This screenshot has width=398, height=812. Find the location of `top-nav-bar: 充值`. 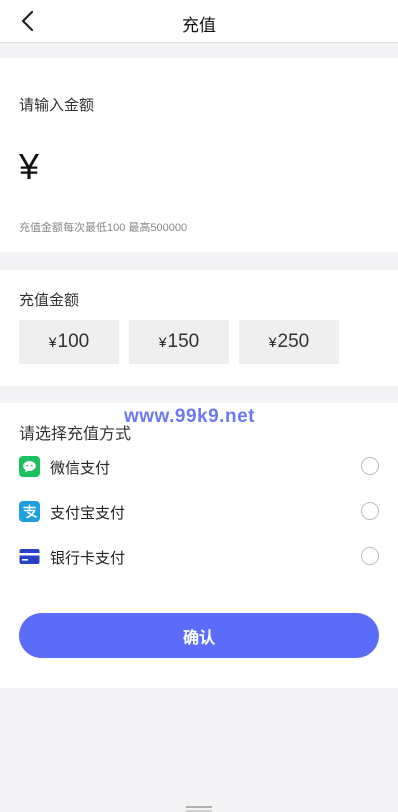

top-nav-bar: 充值 is located at coordinates (199, 21).